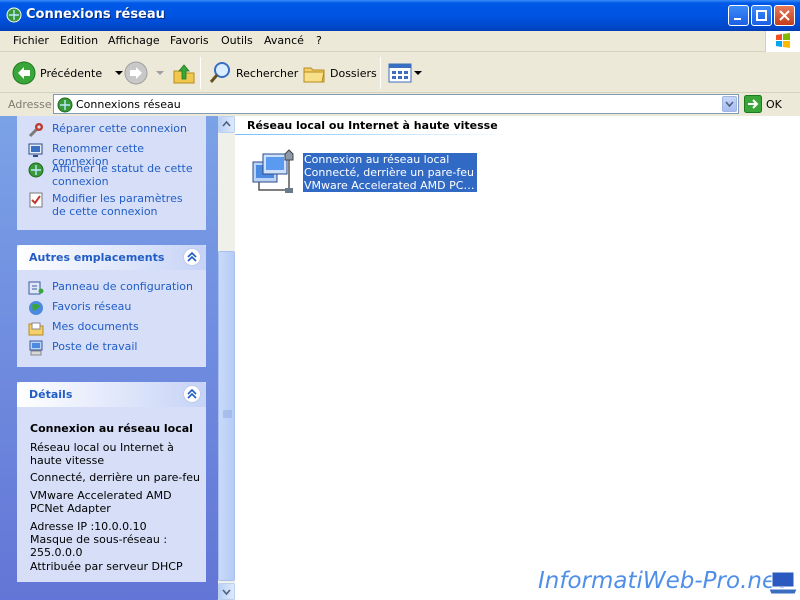  I want to click on place-control-panel: Panneau de configuration, so click(112, 288).